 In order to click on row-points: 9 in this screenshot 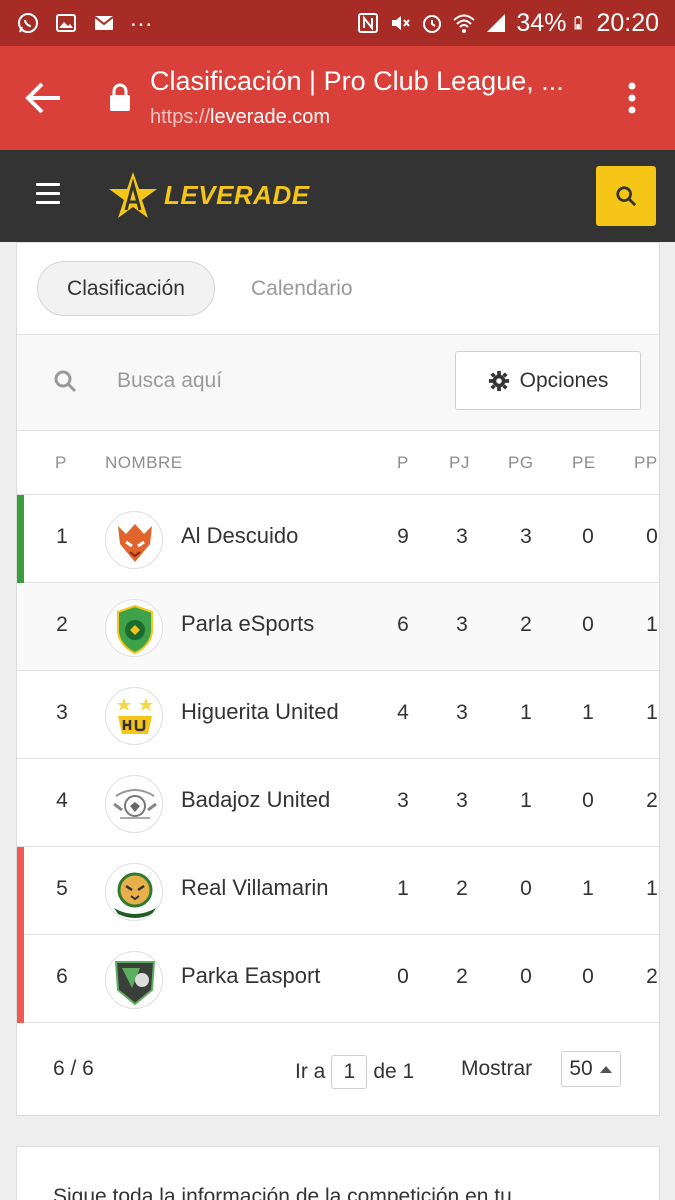, I will do `click(403, 536)`.